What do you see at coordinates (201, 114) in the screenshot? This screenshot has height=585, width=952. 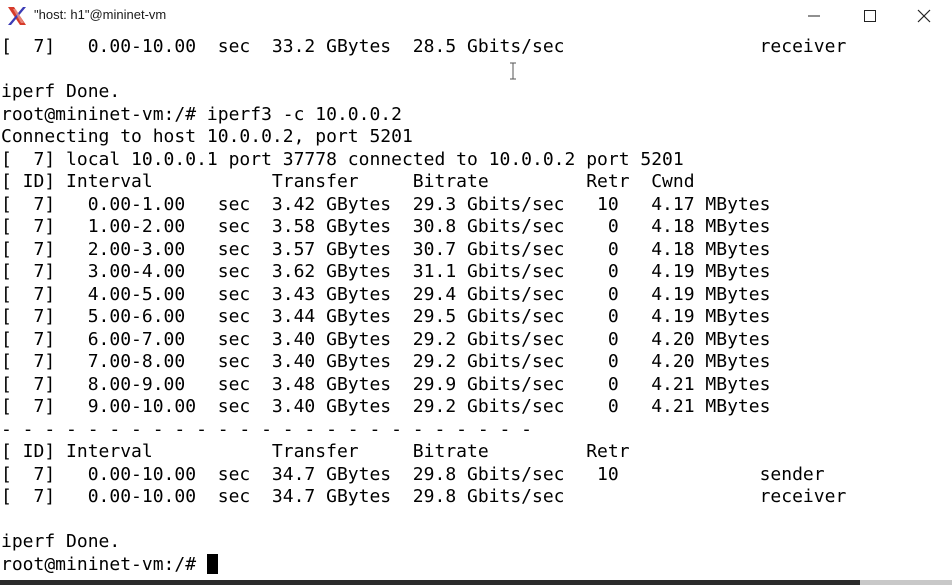 I see `terminal-line: root@mininet-vm:/# iperf3 -c 10.0.0.2` at bounding box center [201, 114].